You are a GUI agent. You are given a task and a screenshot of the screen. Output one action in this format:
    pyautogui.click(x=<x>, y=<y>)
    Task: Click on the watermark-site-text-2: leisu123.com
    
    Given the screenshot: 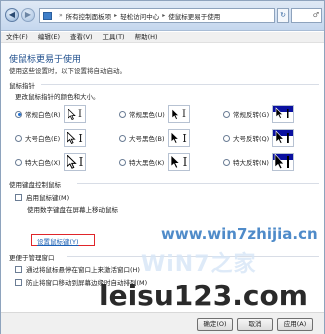 What is the action you would take?
    pyautogui.click(x=203, y=295)
    